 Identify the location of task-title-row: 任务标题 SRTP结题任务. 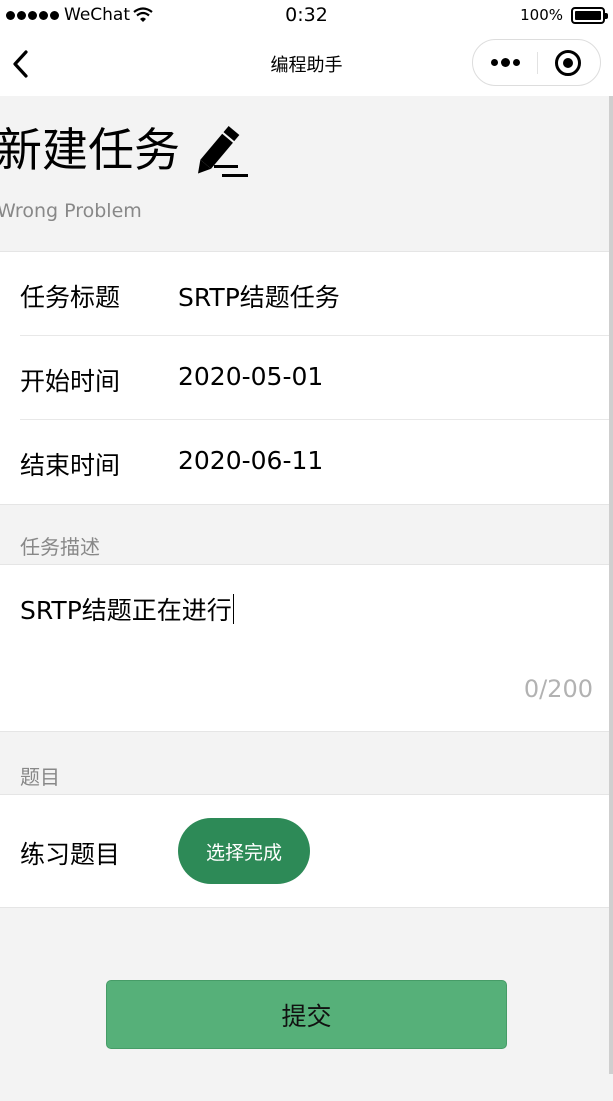
(314, 294).